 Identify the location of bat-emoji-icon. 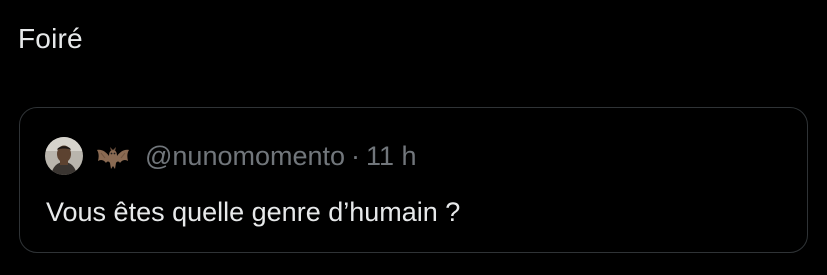
(113, 156).